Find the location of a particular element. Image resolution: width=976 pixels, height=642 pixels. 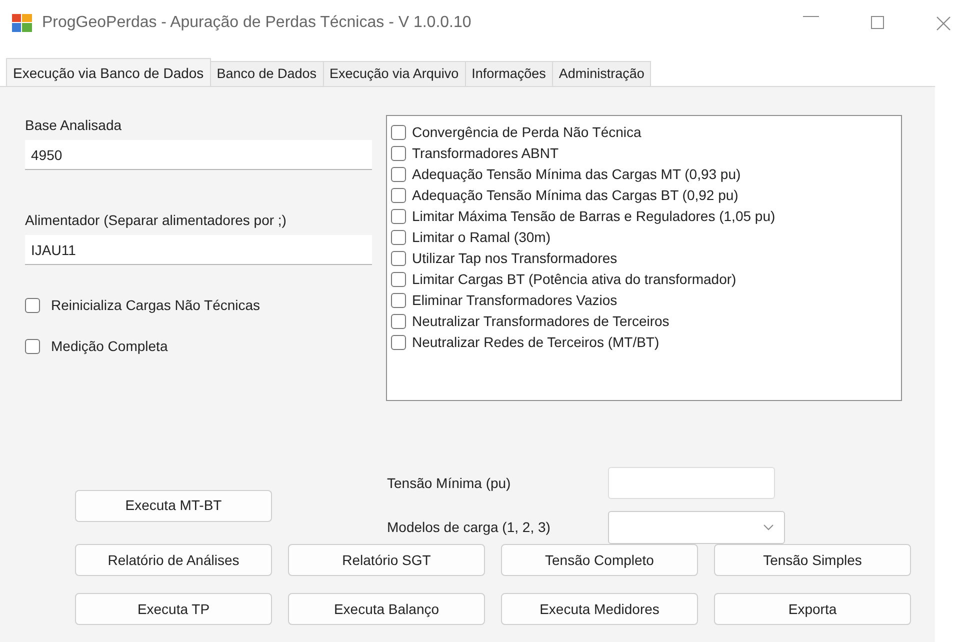

run-button: Executa MT-BT is located at coordinates (173, 506).